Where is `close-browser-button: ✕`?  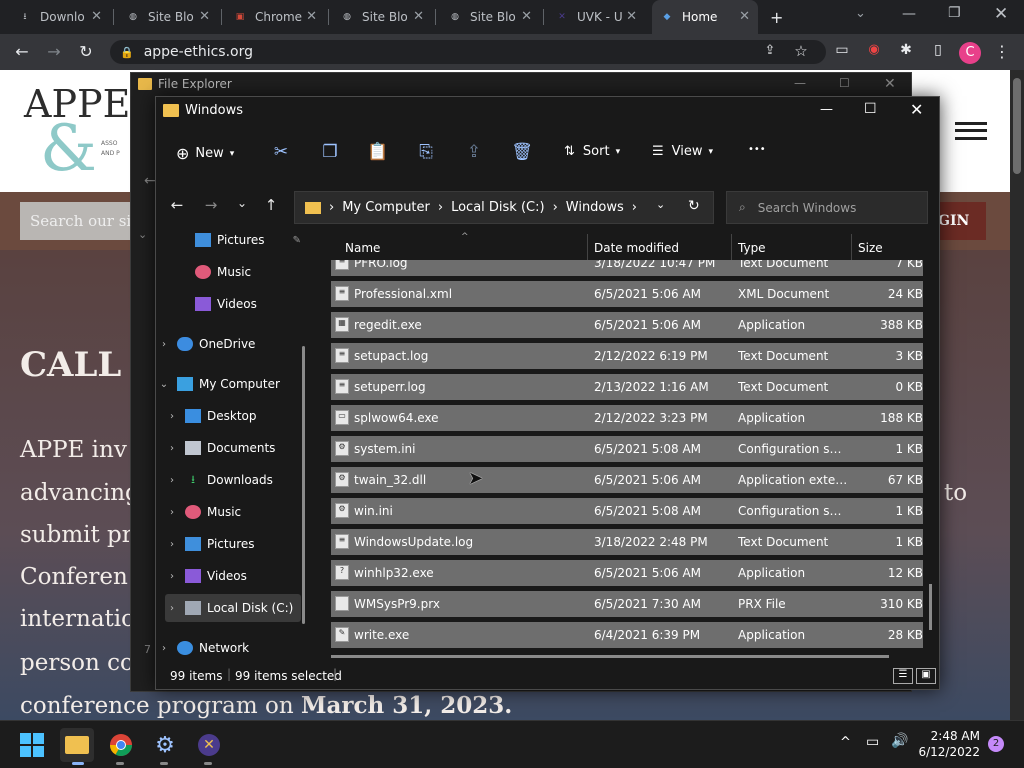
close-browser-button: ✕ is located at coordinates (1001, 14).